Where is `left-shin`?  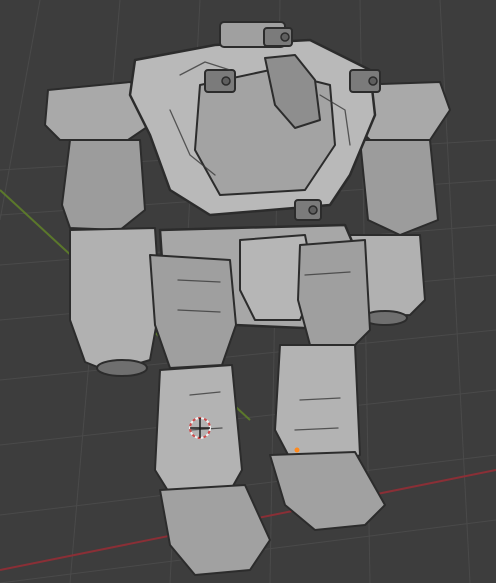
left-shin is located at coordinates (198, 433).